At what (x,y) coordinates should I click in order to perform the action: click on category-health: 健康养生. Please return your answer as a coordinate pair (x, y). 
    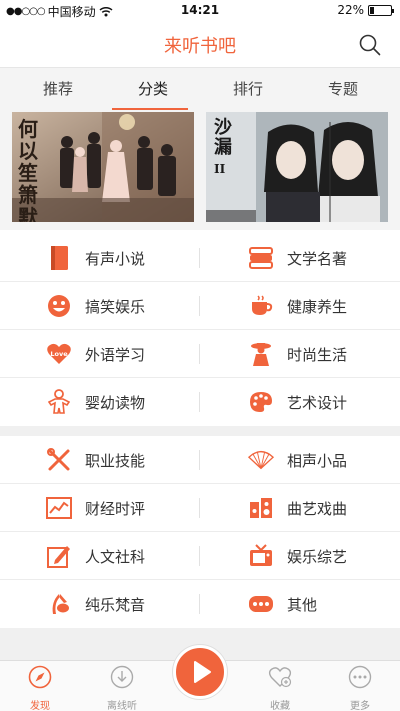
    Looking at the image, I should click on (300, 306).